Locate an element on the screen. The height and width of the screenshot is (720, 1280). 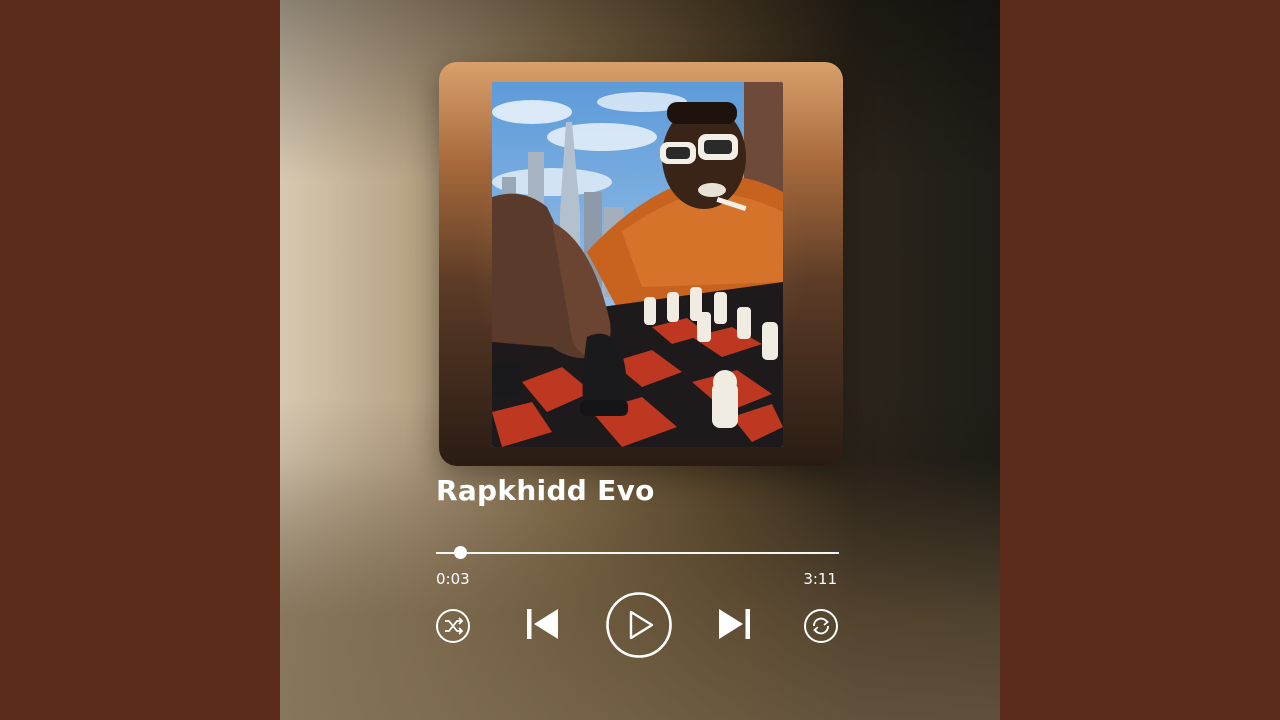
play-icon is located at coordinates (639, 625).